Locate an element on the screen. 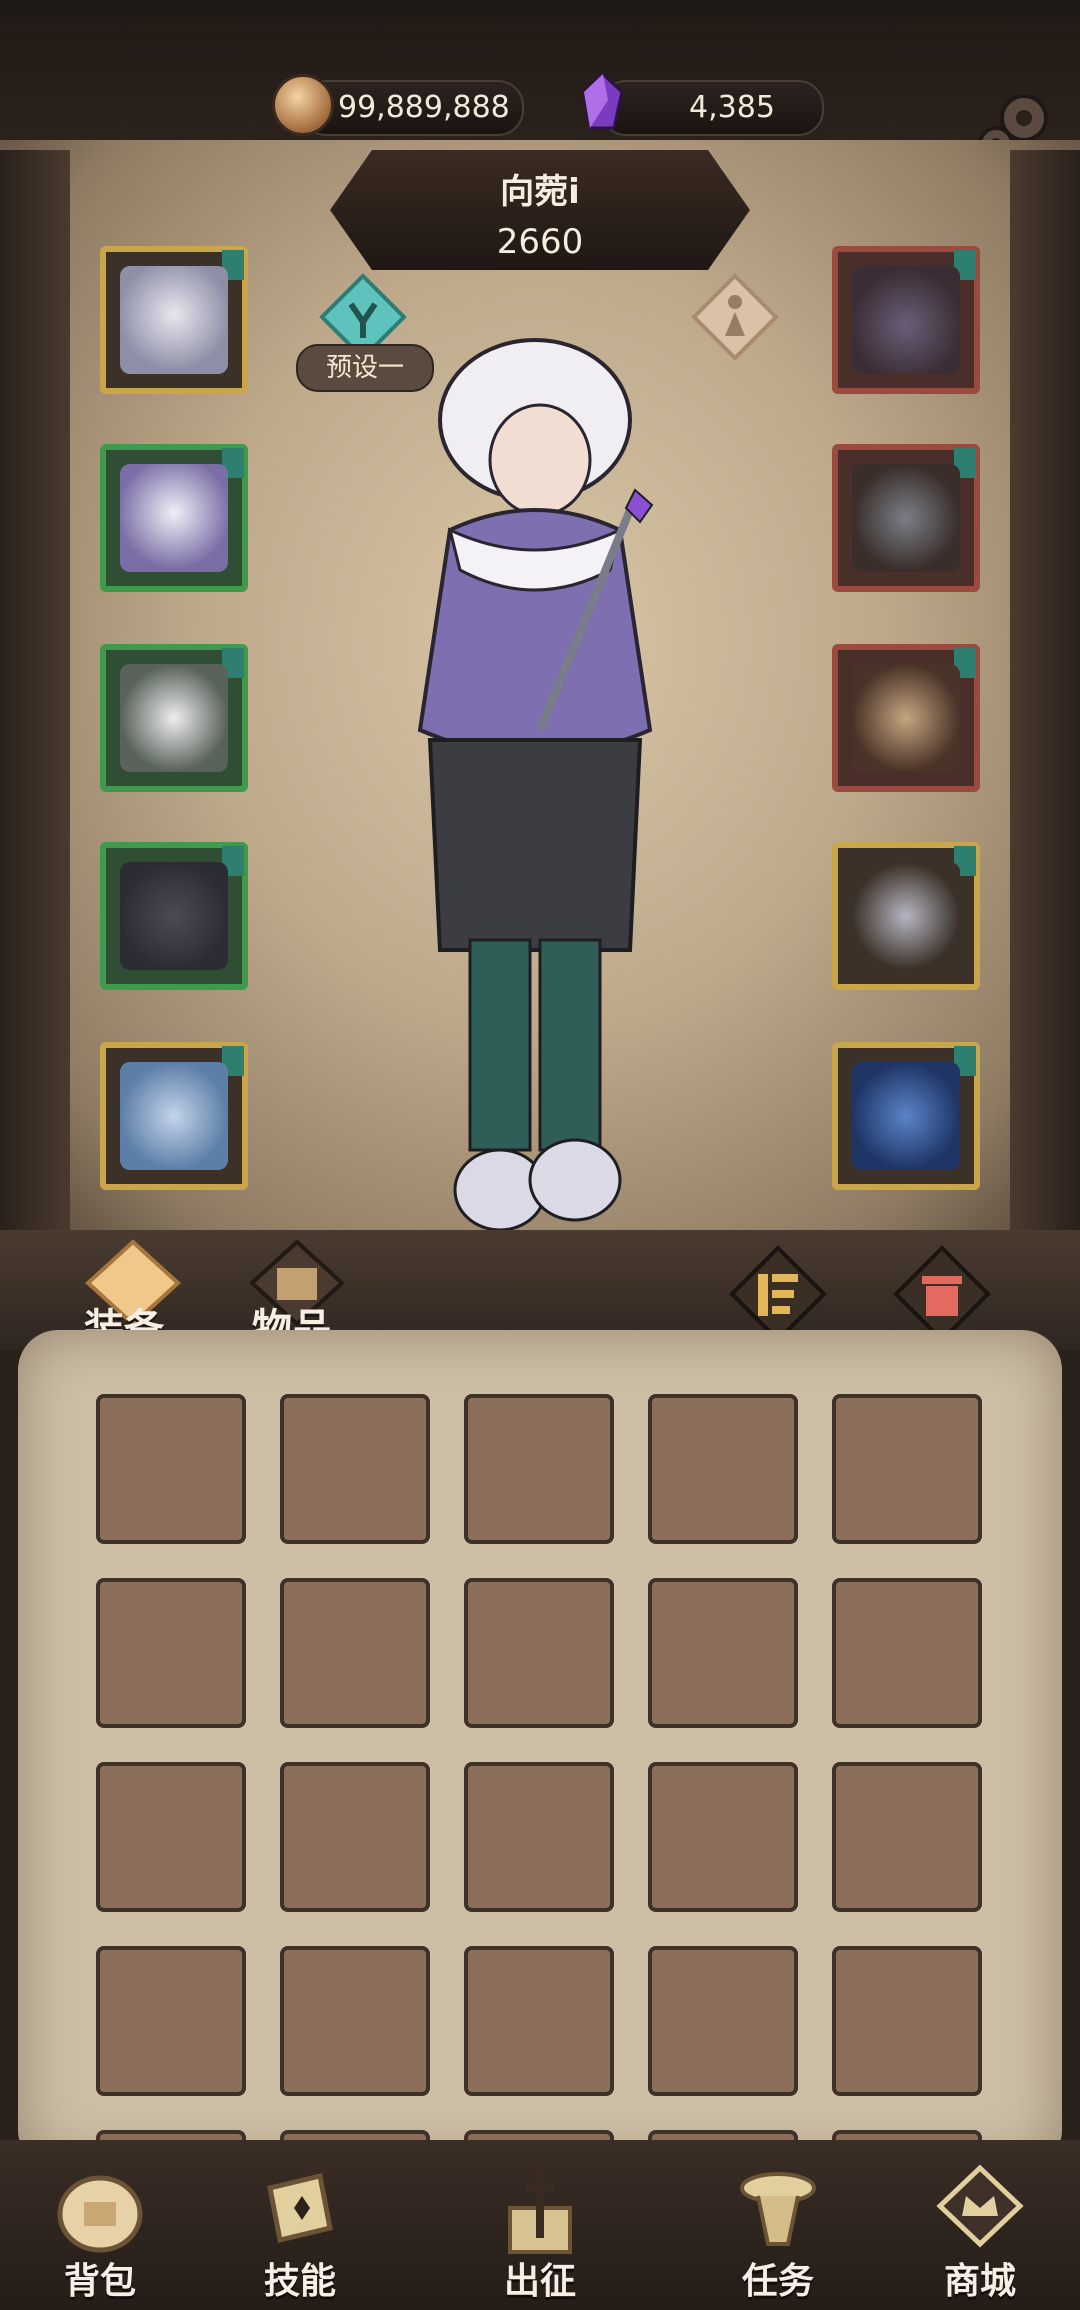 This screenshot has height=2310, width=1080. skill-book-icon is located at coordinates (300, 2208).